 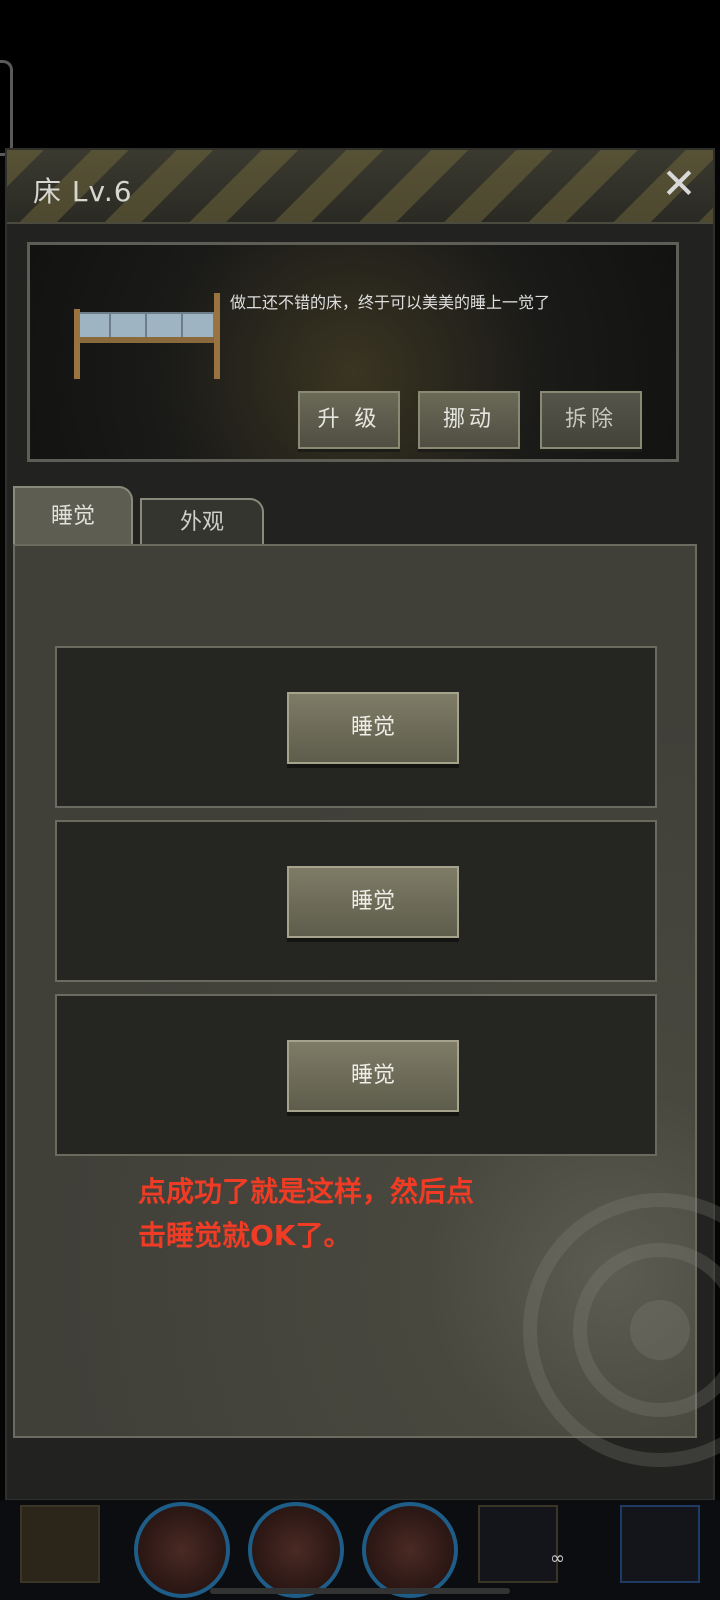 What do you see at coordinates (518, 1544) in the screenshot?
I see `weapon-slot` at bounding box center [518, 1544].